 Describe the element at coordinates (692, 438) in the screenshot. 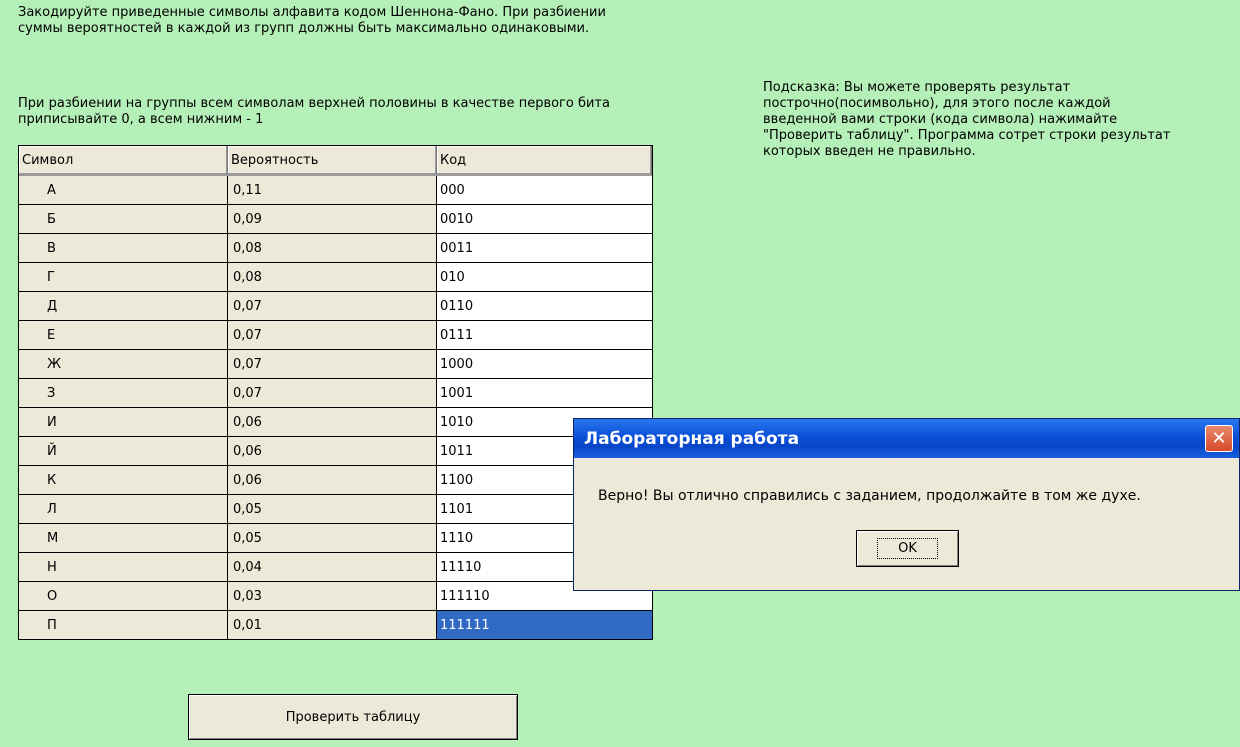

I see `dialog-title: Лабораторная работа` at that location.